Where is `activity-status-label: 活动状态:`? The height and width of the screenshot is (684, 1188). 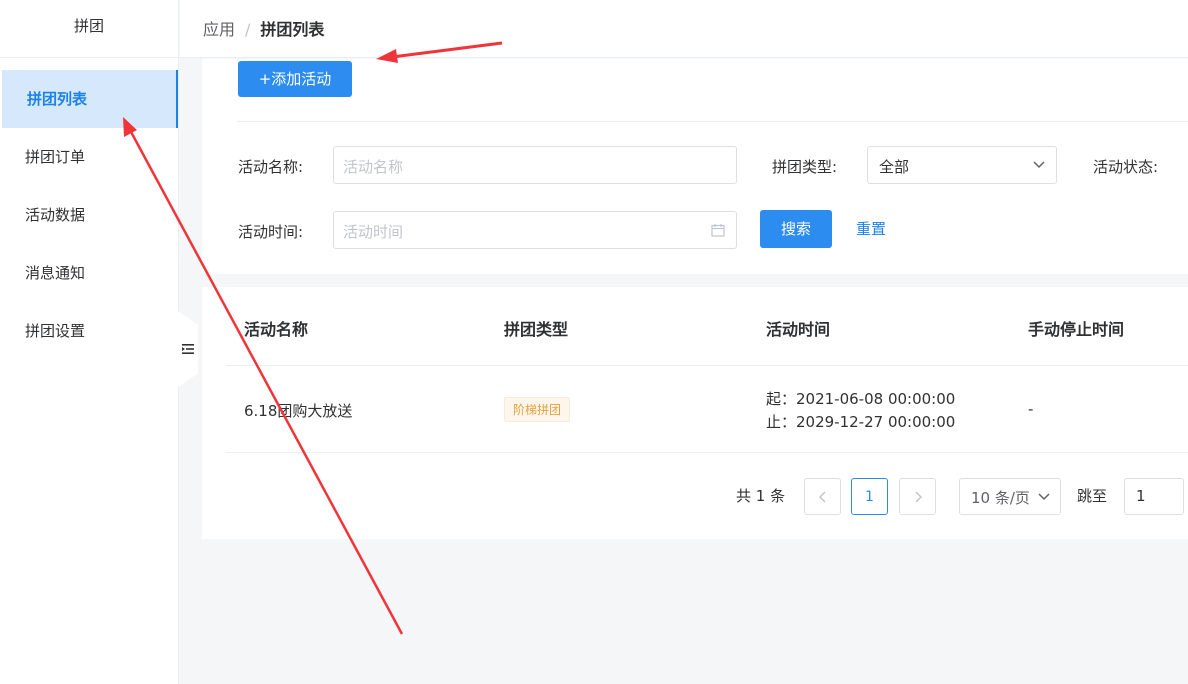 activity-status-label: 活动状态: is located at coordinates (1126, 167).